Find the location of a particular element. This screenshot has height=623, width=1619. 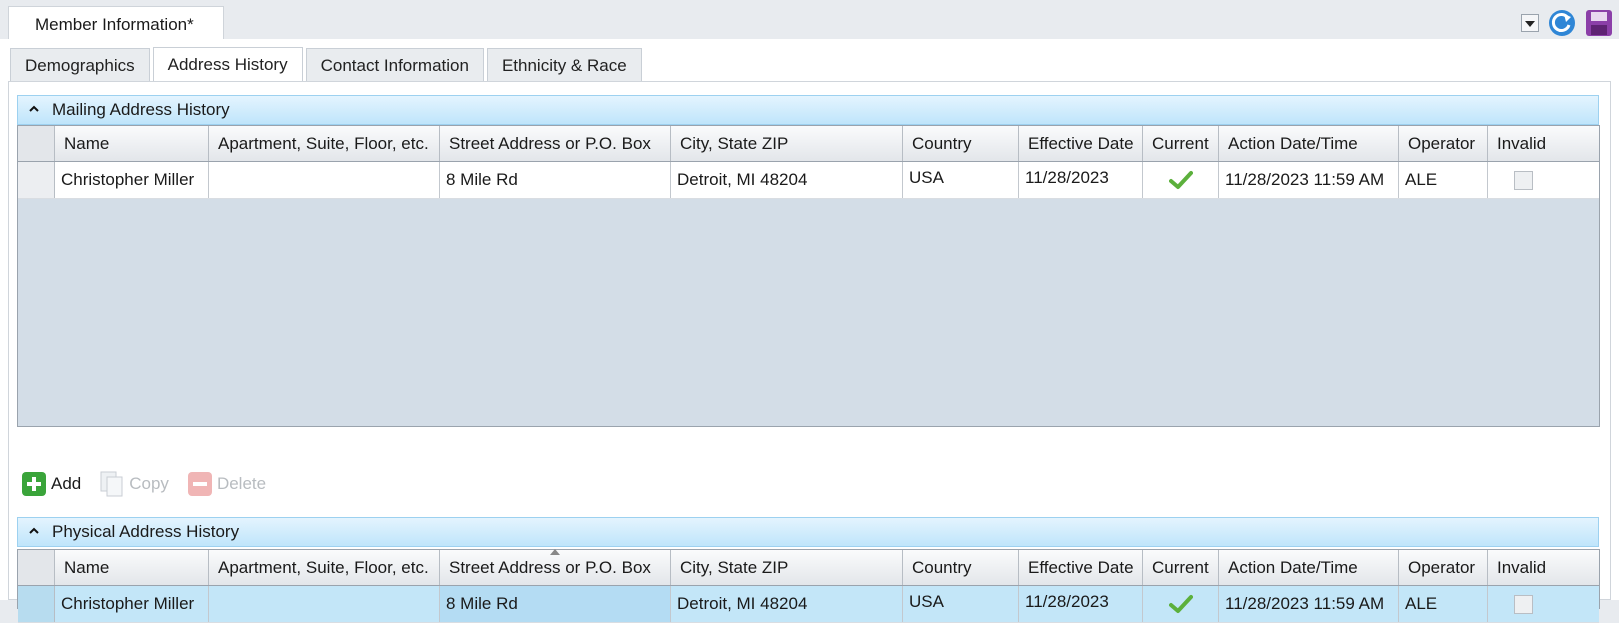

save-icon is located at coordinates (1599, 23).